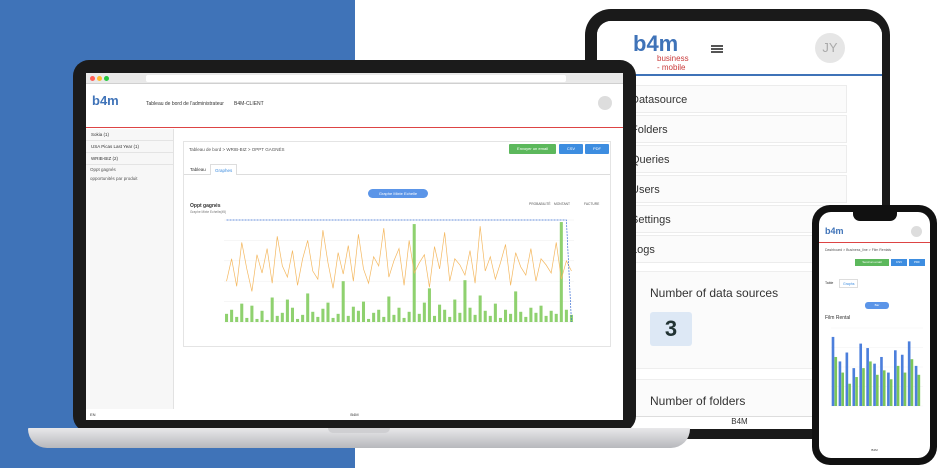 The height and width of the screenshot is (468, 938). I want to click on sidebar-item-label: Queries, so click(650, 160).